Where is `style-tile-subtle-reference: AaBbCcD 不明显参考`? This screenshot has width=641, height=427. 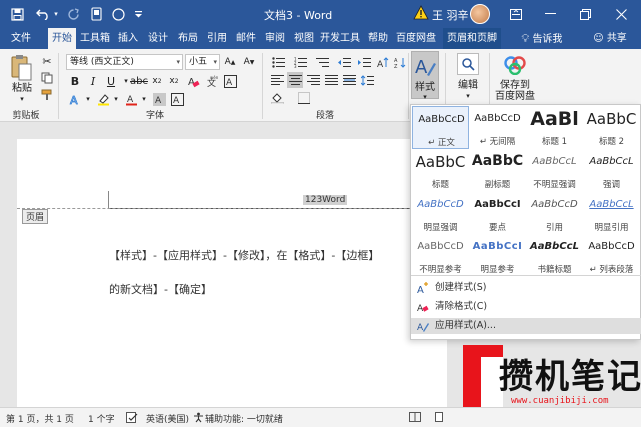
style-tile-subtle-reference: AaBbCcD 不明显参考 is located at coordinates (440, 255).